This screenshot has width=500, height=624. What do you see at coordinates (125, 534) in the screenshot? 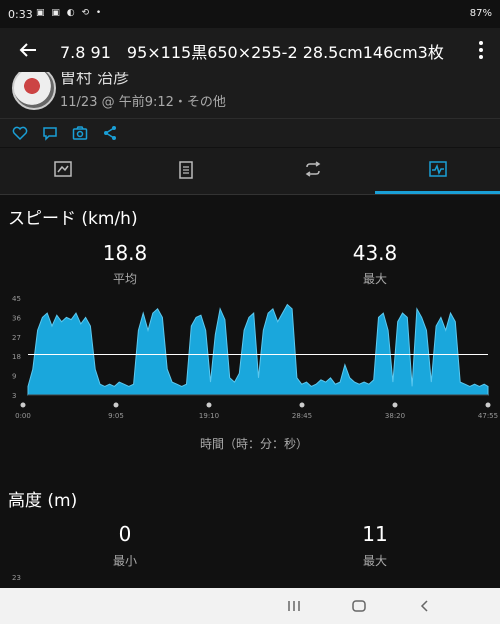
I see `altitude-min-value: 0` at bounding box center [125, 534].